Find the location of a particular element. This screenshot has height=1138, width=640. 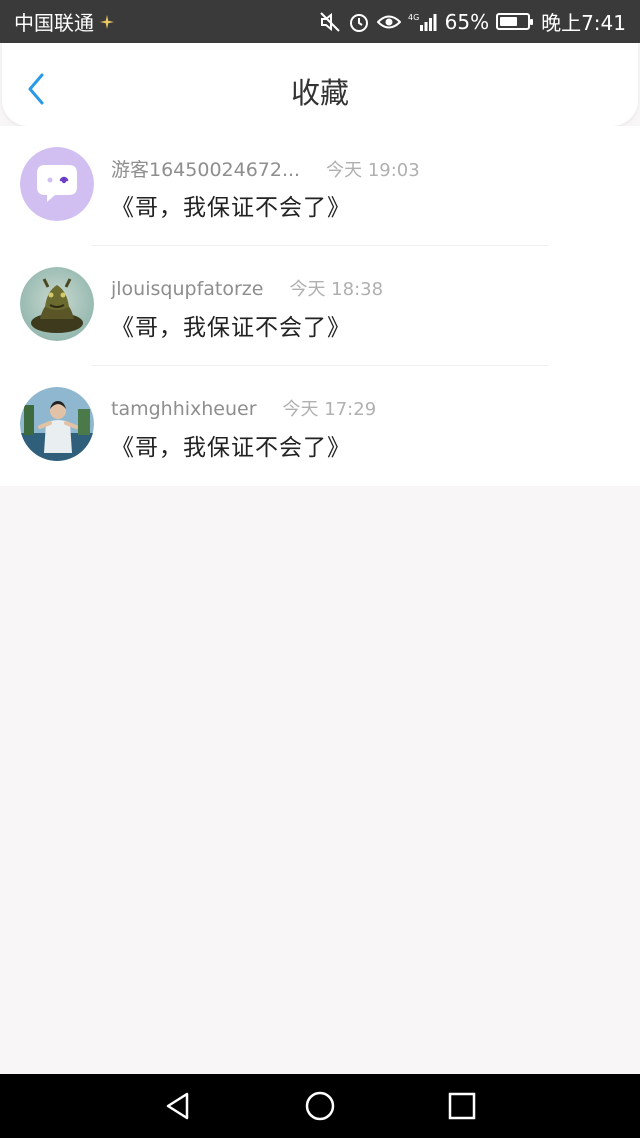

dragon-avatar-image is located at coordinates (57, 304).